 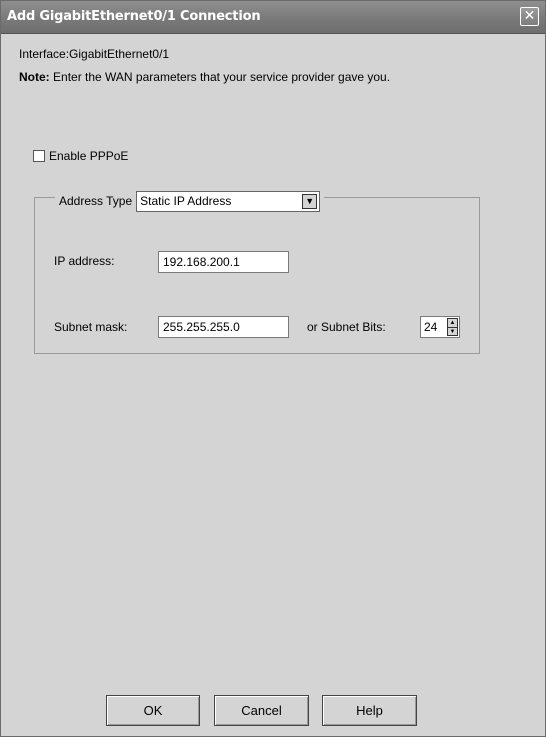 I want to click on spinner-buttons: ▲ ▼, so click(x=452, y=327).